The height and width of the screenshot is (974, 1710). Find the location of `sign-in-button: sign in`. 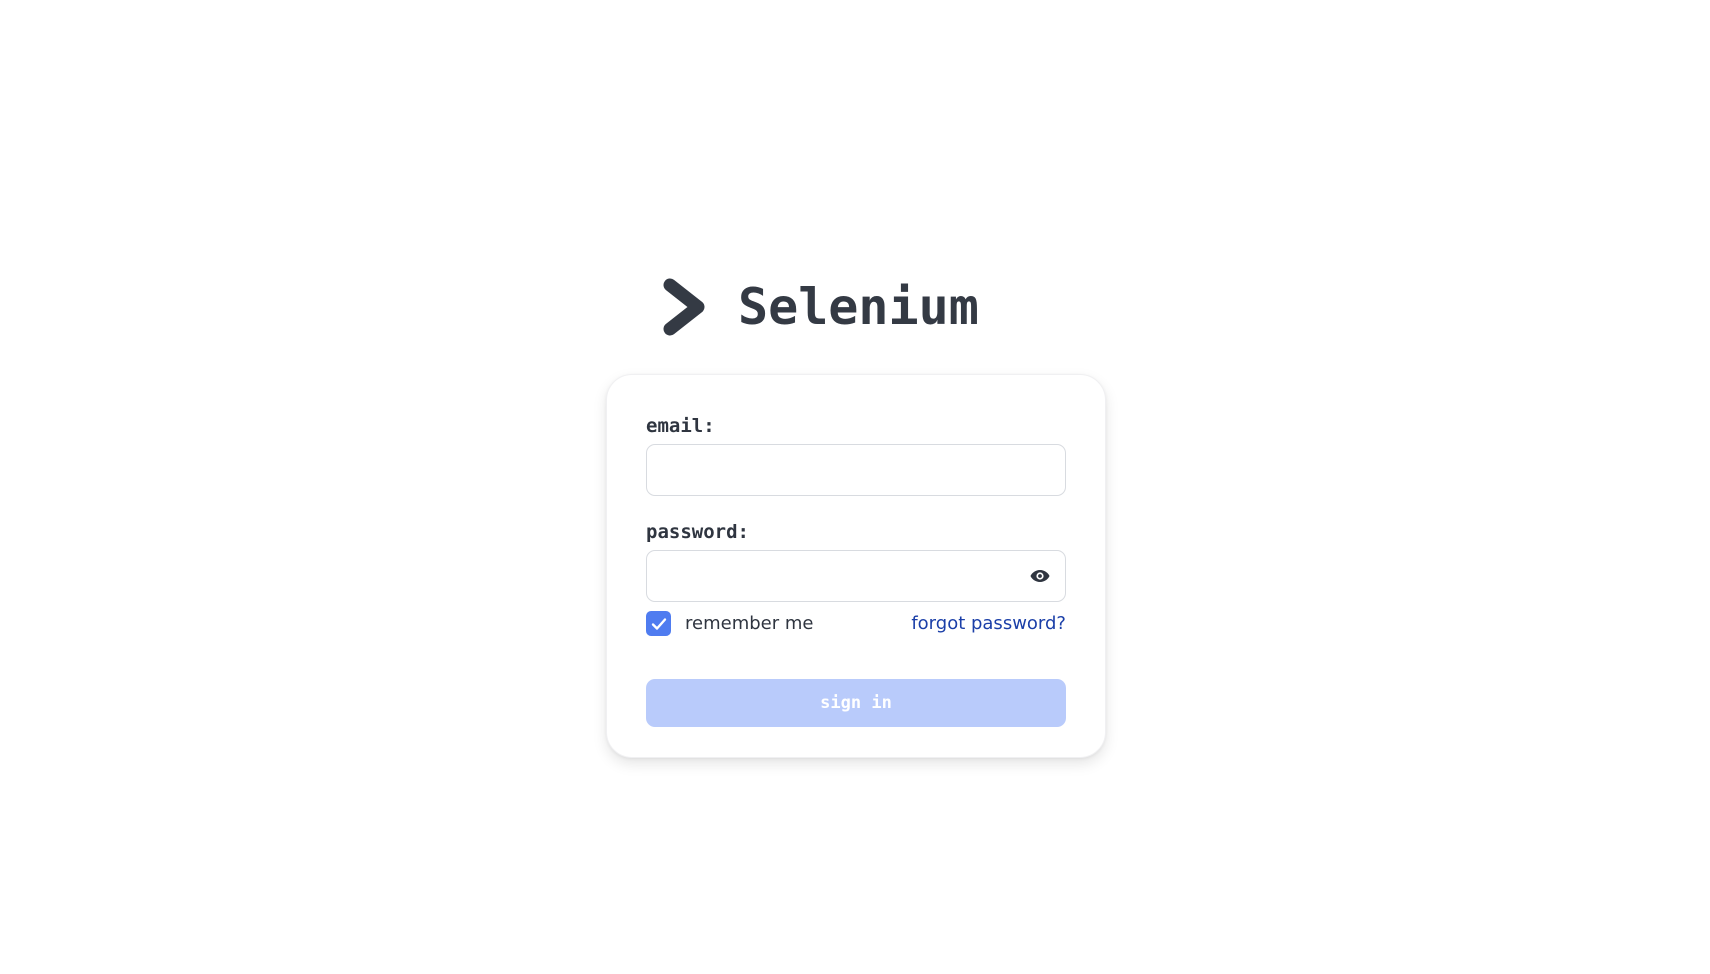

sign-in-button: sign in is located at coordinates (856, 703).